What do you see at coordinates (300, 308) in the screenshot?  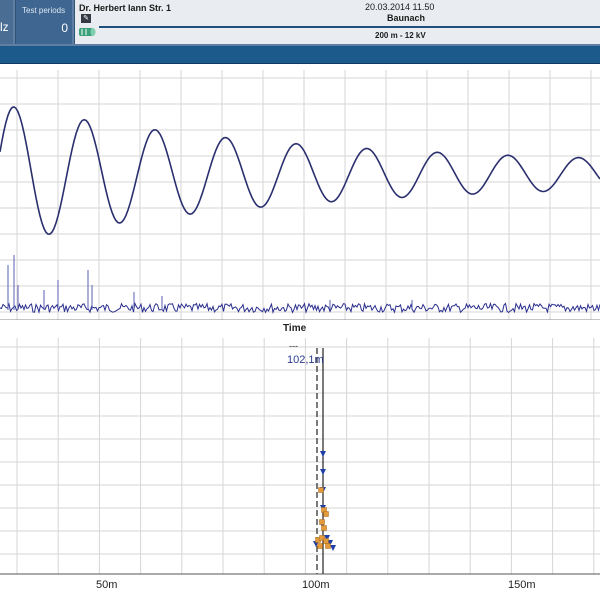 I see `noise-series` at bounding box center [300, 308].